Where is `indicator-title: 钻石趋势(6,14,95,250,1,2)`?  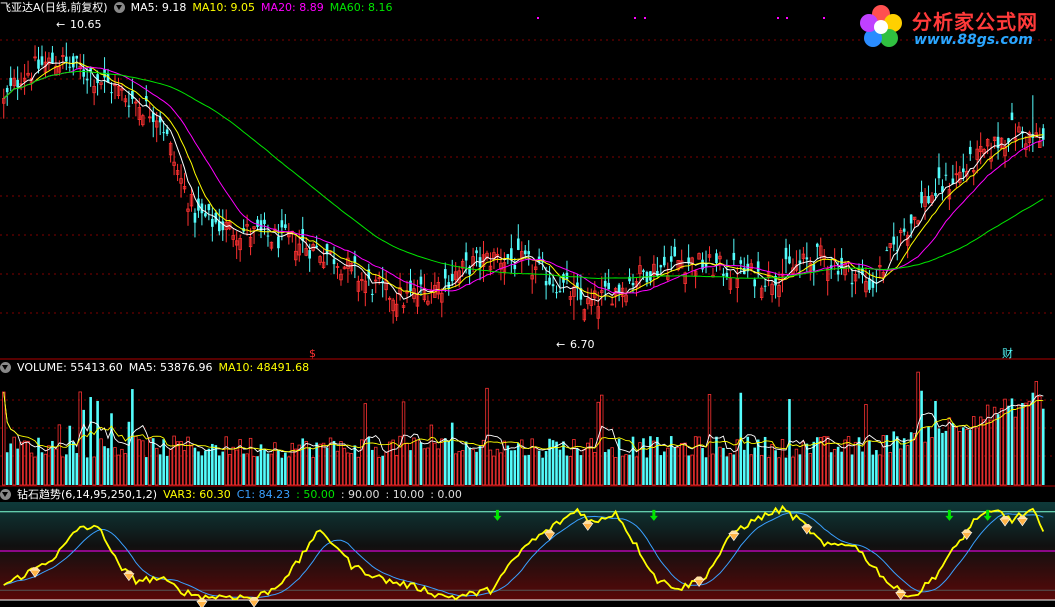
indicator-title: 钻石趋势(6,14,95,250,1,2) is located at coordinates (87, 494).